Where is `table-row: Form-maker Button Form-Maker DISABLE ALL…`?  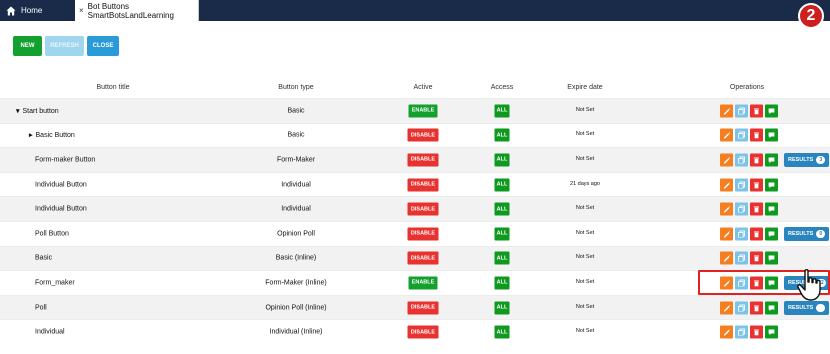 table-row: Form-maker Button Form-Maker DISABLE ALL… is located at coordinates (415, 159).